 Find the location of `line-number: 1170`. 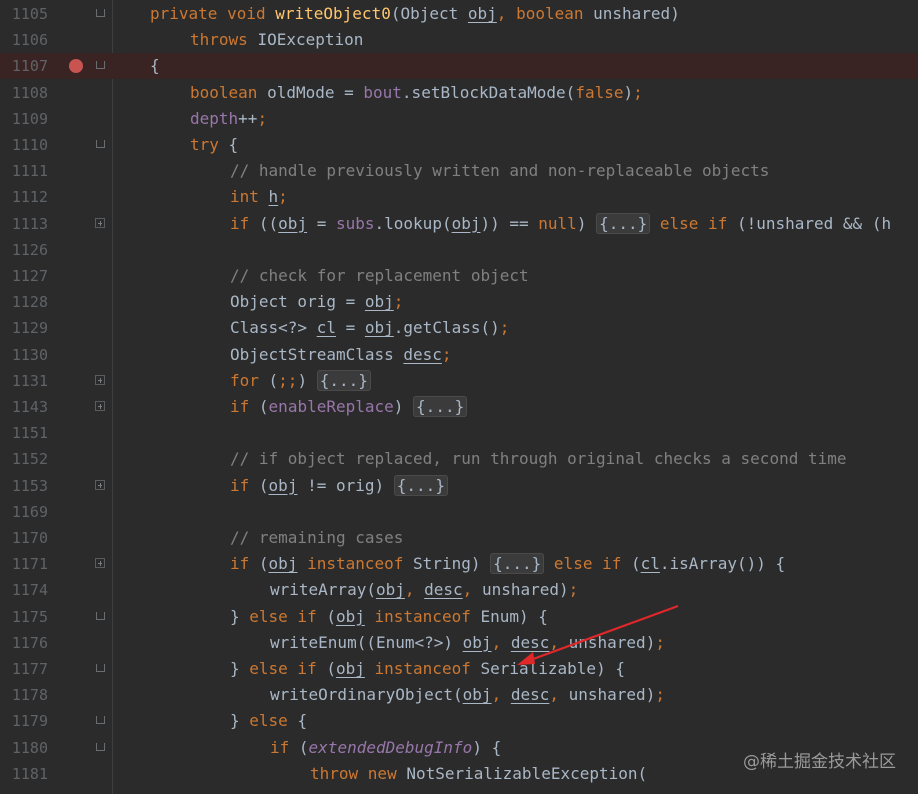

line-number: 1170 is located at coordinates (24, 538).